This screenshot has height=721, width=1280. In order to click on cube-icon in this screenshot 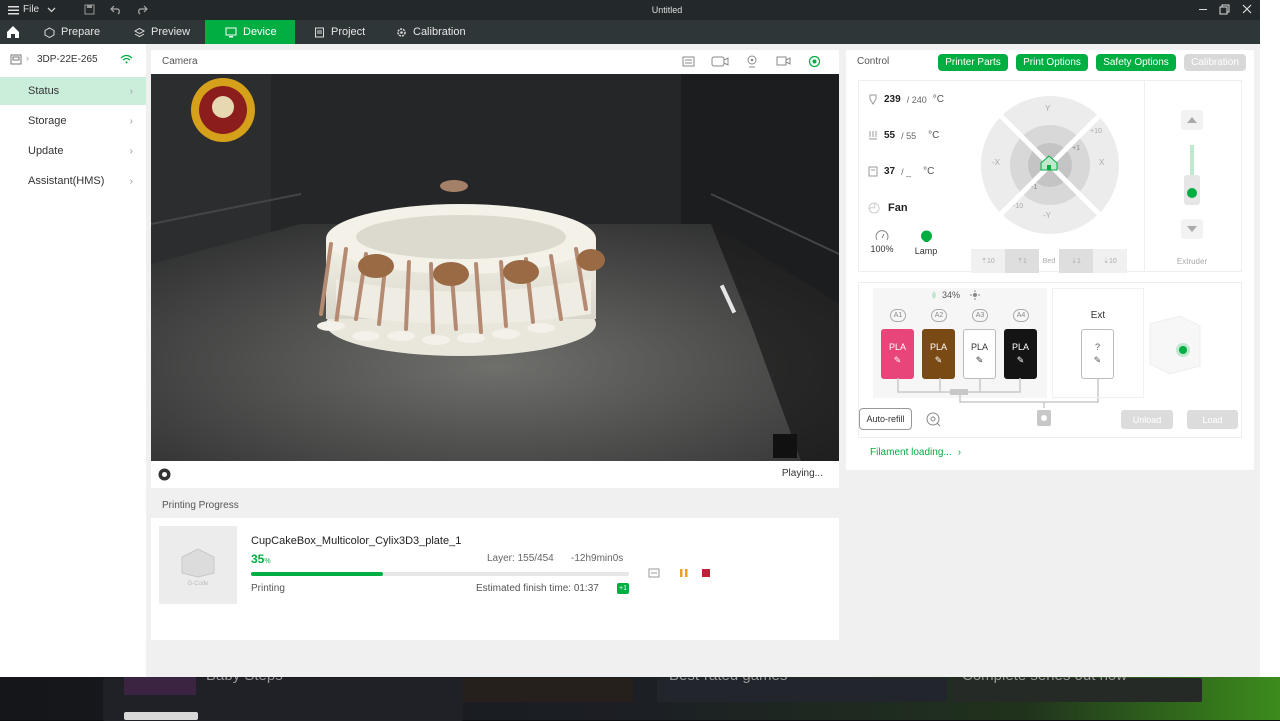, I will do `click(49, 32)`.